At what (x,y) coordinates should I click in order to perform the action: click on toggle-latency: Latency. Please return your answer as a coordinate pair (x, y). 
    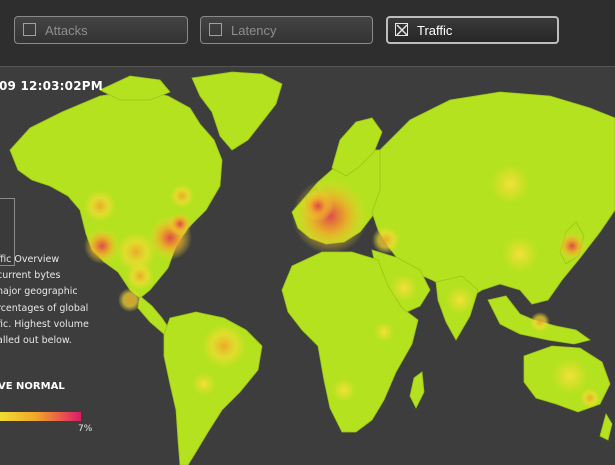
    Looking at the image, I should click on (286, 30).